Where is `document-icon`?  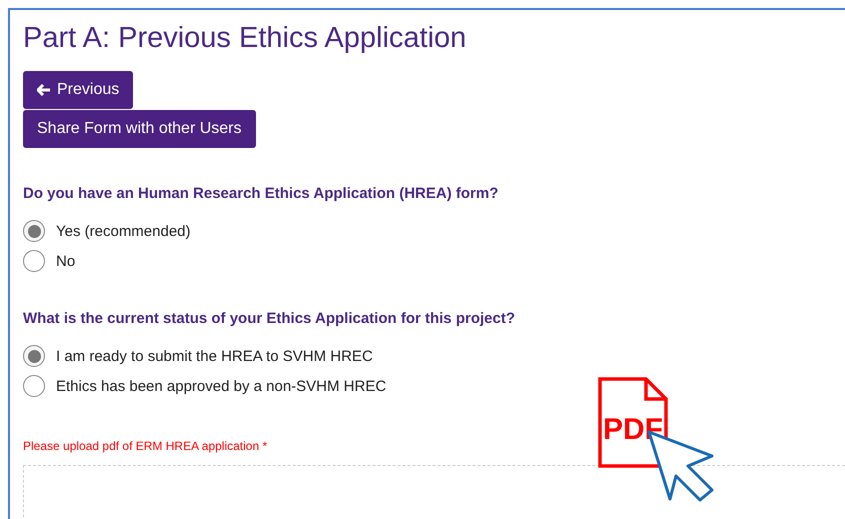 document-icon is located at coordinates (633, 422).